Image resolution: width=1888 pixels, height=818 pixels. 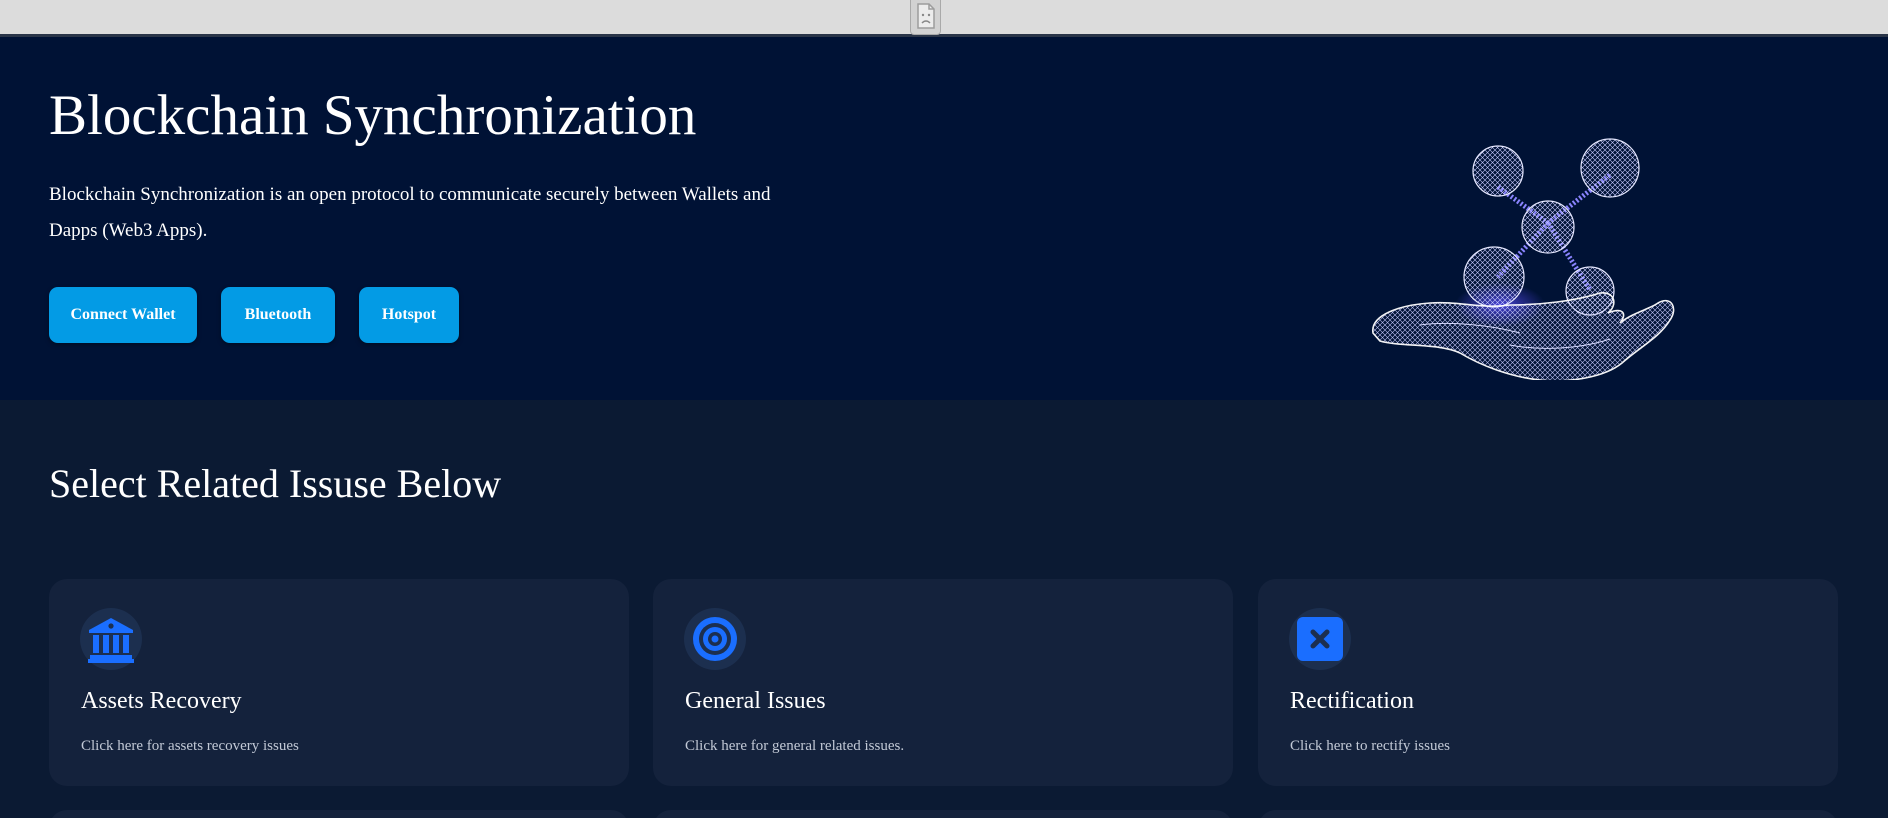 I want to click on card-title: Rectification, so click(x=1352, y=701).